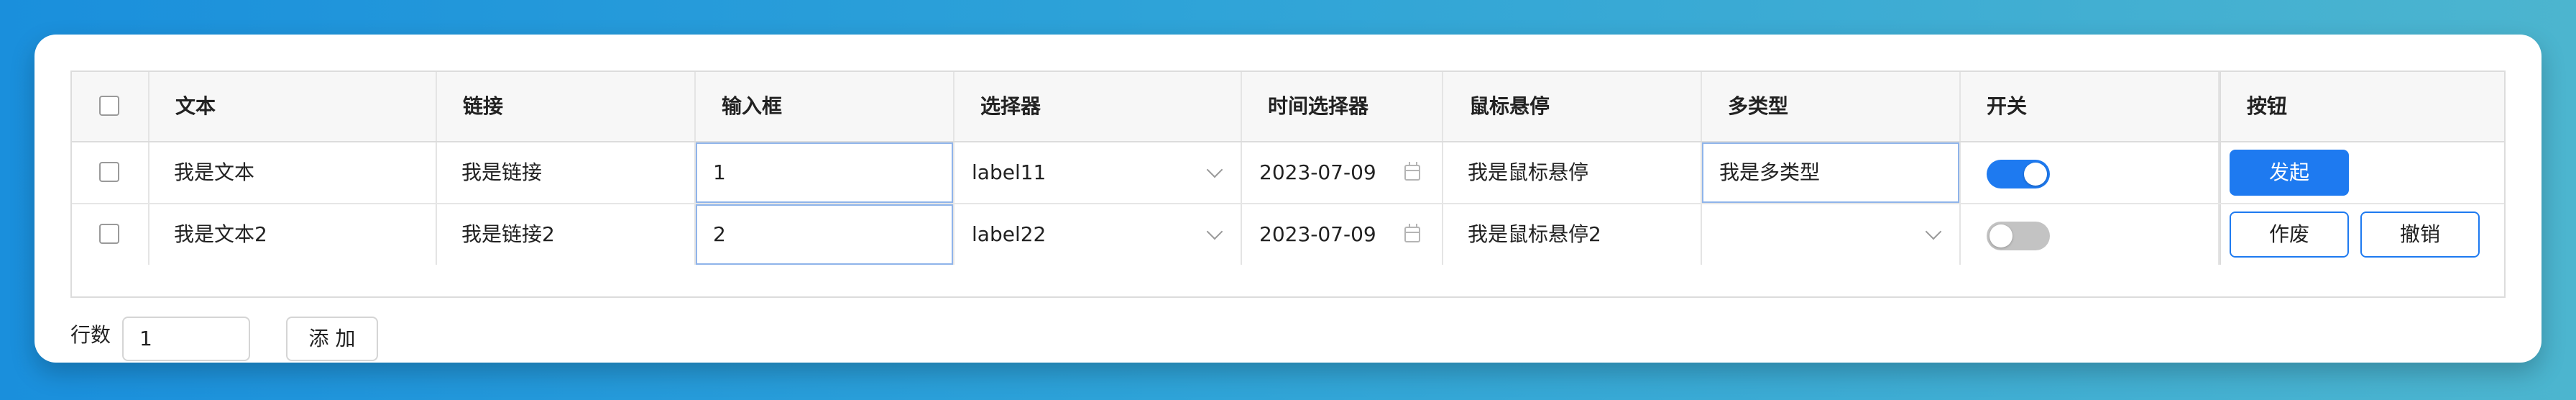 This screenshot has width=2576, height=400. I want to click on select-cell: label11, so click(1098, 172).